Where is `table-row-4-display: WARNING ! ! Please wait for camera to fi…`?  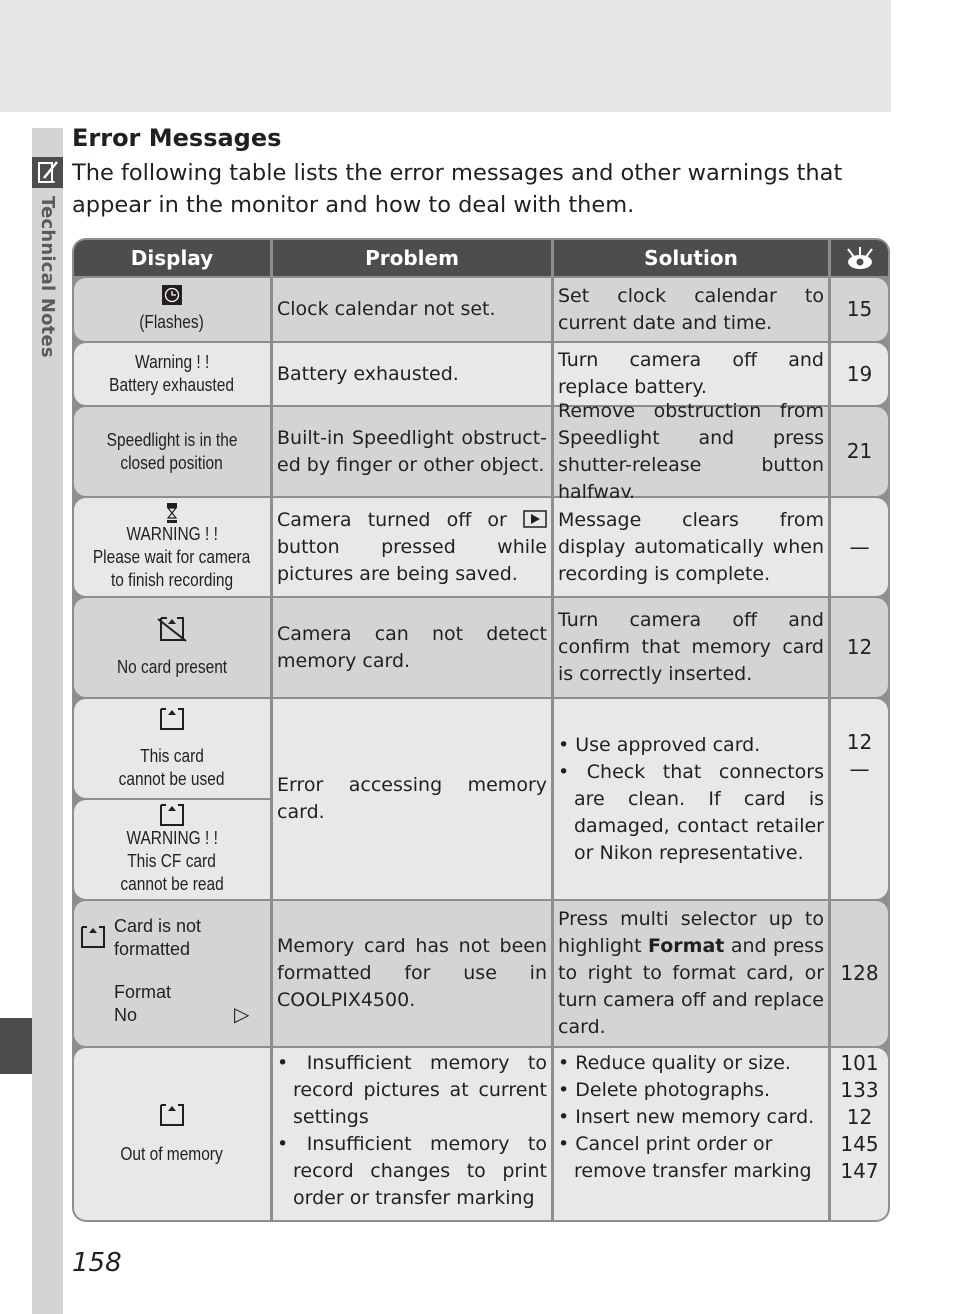
table-row-4-display: WARNING ! ! Please wait for camera to fi… is located at coordinates (172, 547).